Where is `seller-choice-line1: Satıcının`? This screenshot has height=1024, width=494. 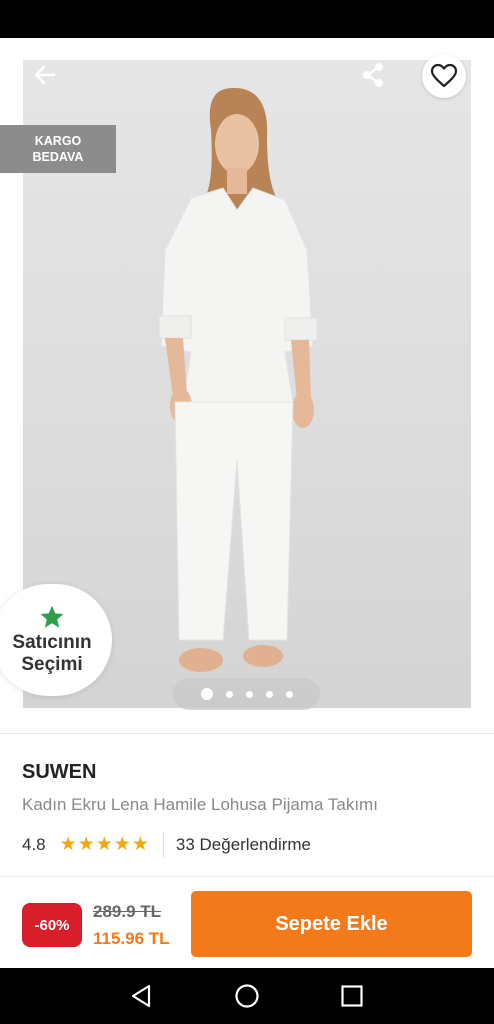
seller-choice-line1: Satıcının is located at coordinates (52, 642).